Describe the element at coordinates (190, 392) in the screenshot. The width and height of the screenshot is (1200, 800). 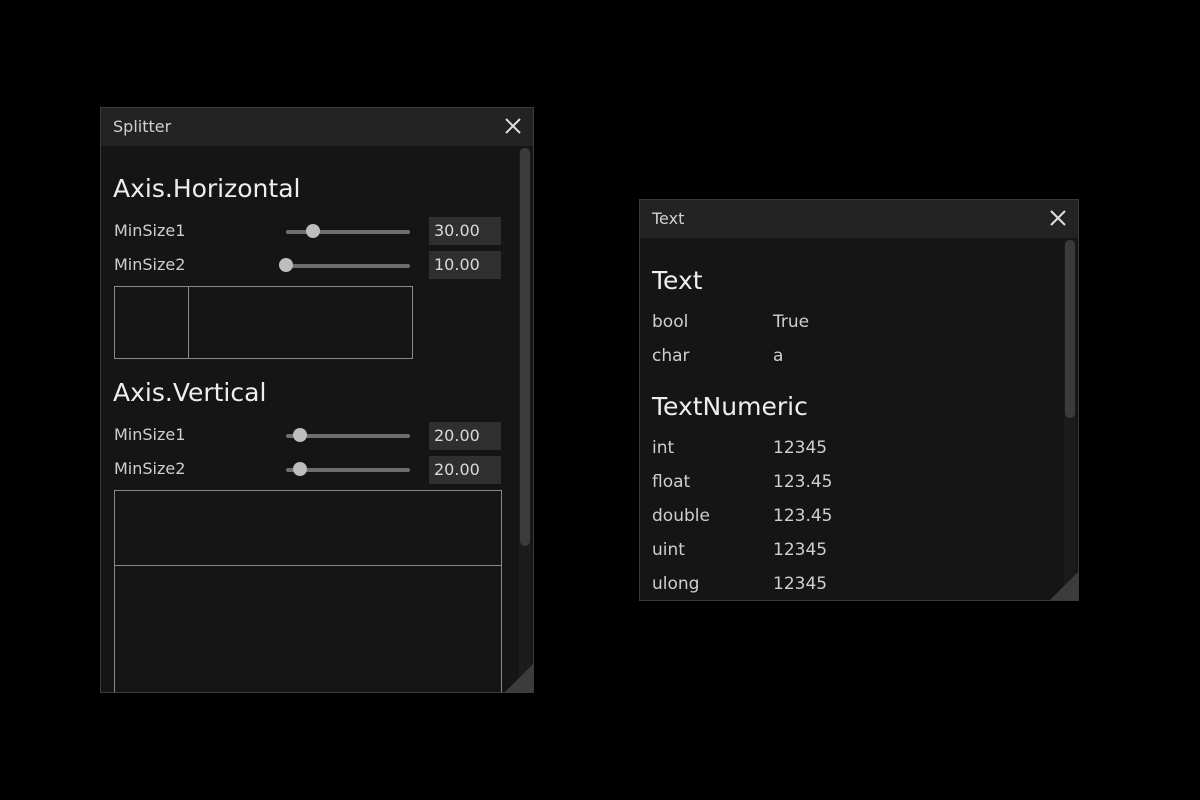
I see `section-heading-vertical: Axis.Vertical` at that location.